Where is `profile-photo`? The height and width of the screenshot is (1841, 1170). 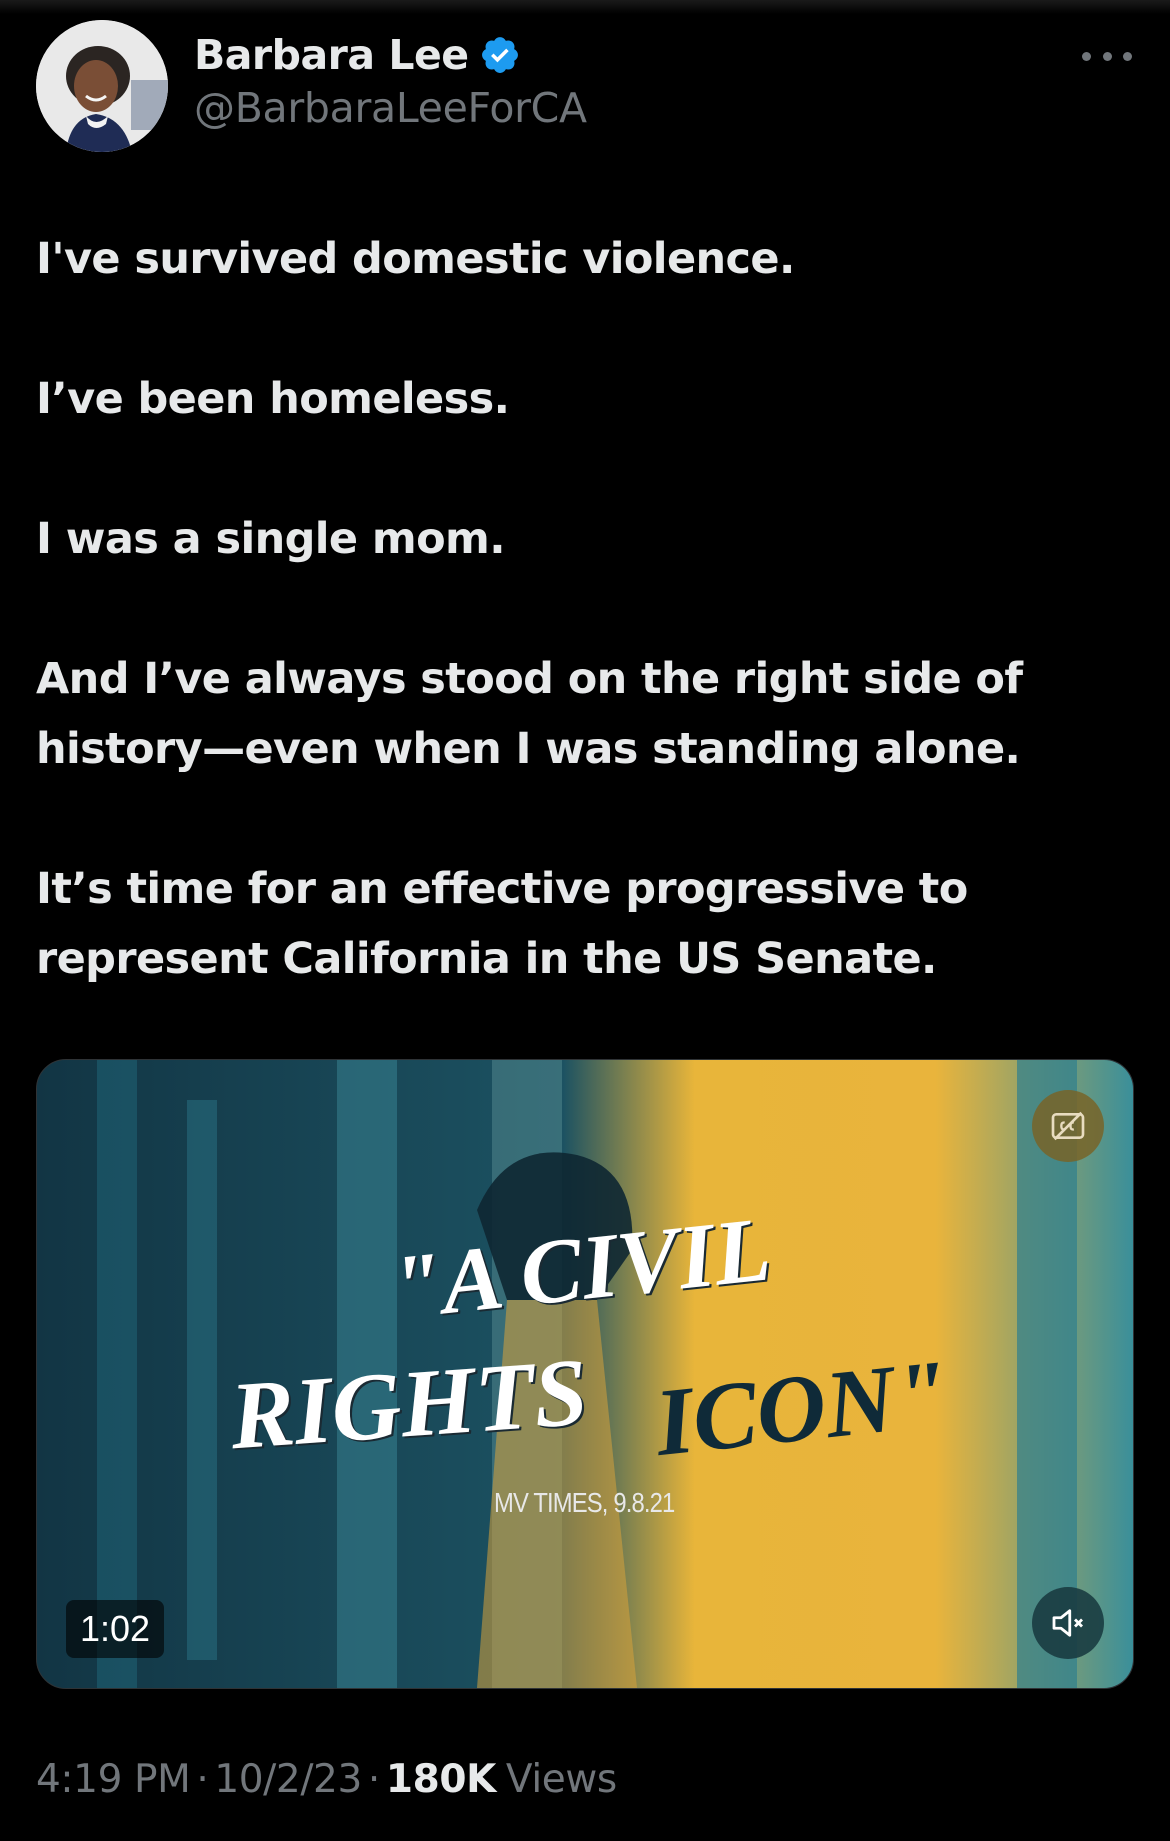 profile-photo is located at coordinates (102, 86).